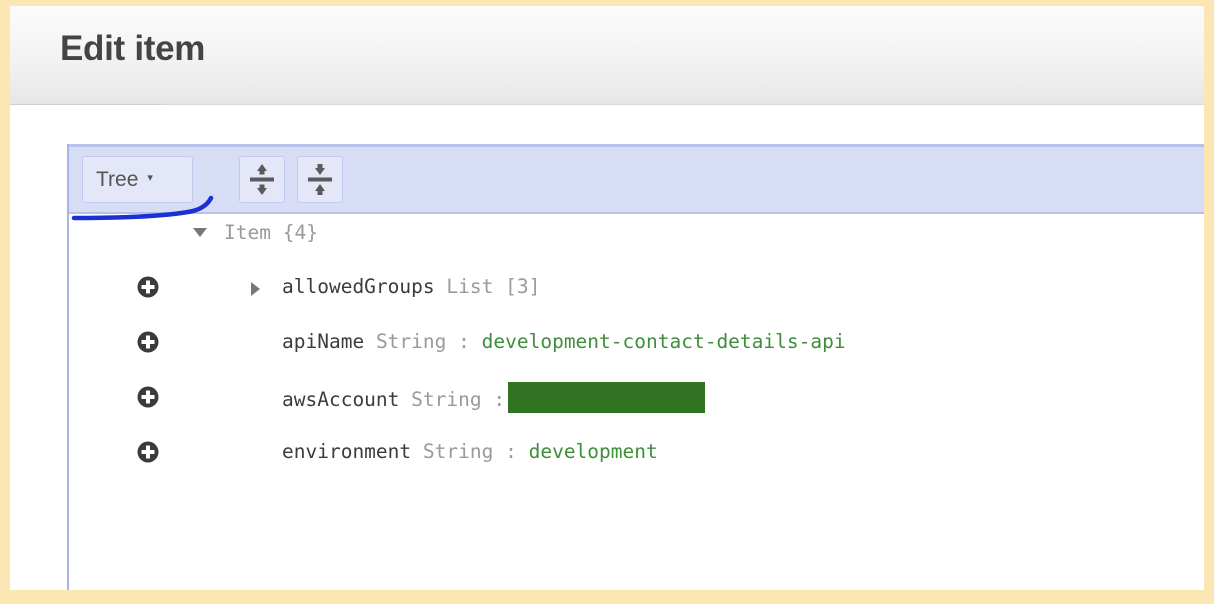  Describe the element at coordinates (86, 104) in the screenshot. I see `header-seam-divider` at that location.